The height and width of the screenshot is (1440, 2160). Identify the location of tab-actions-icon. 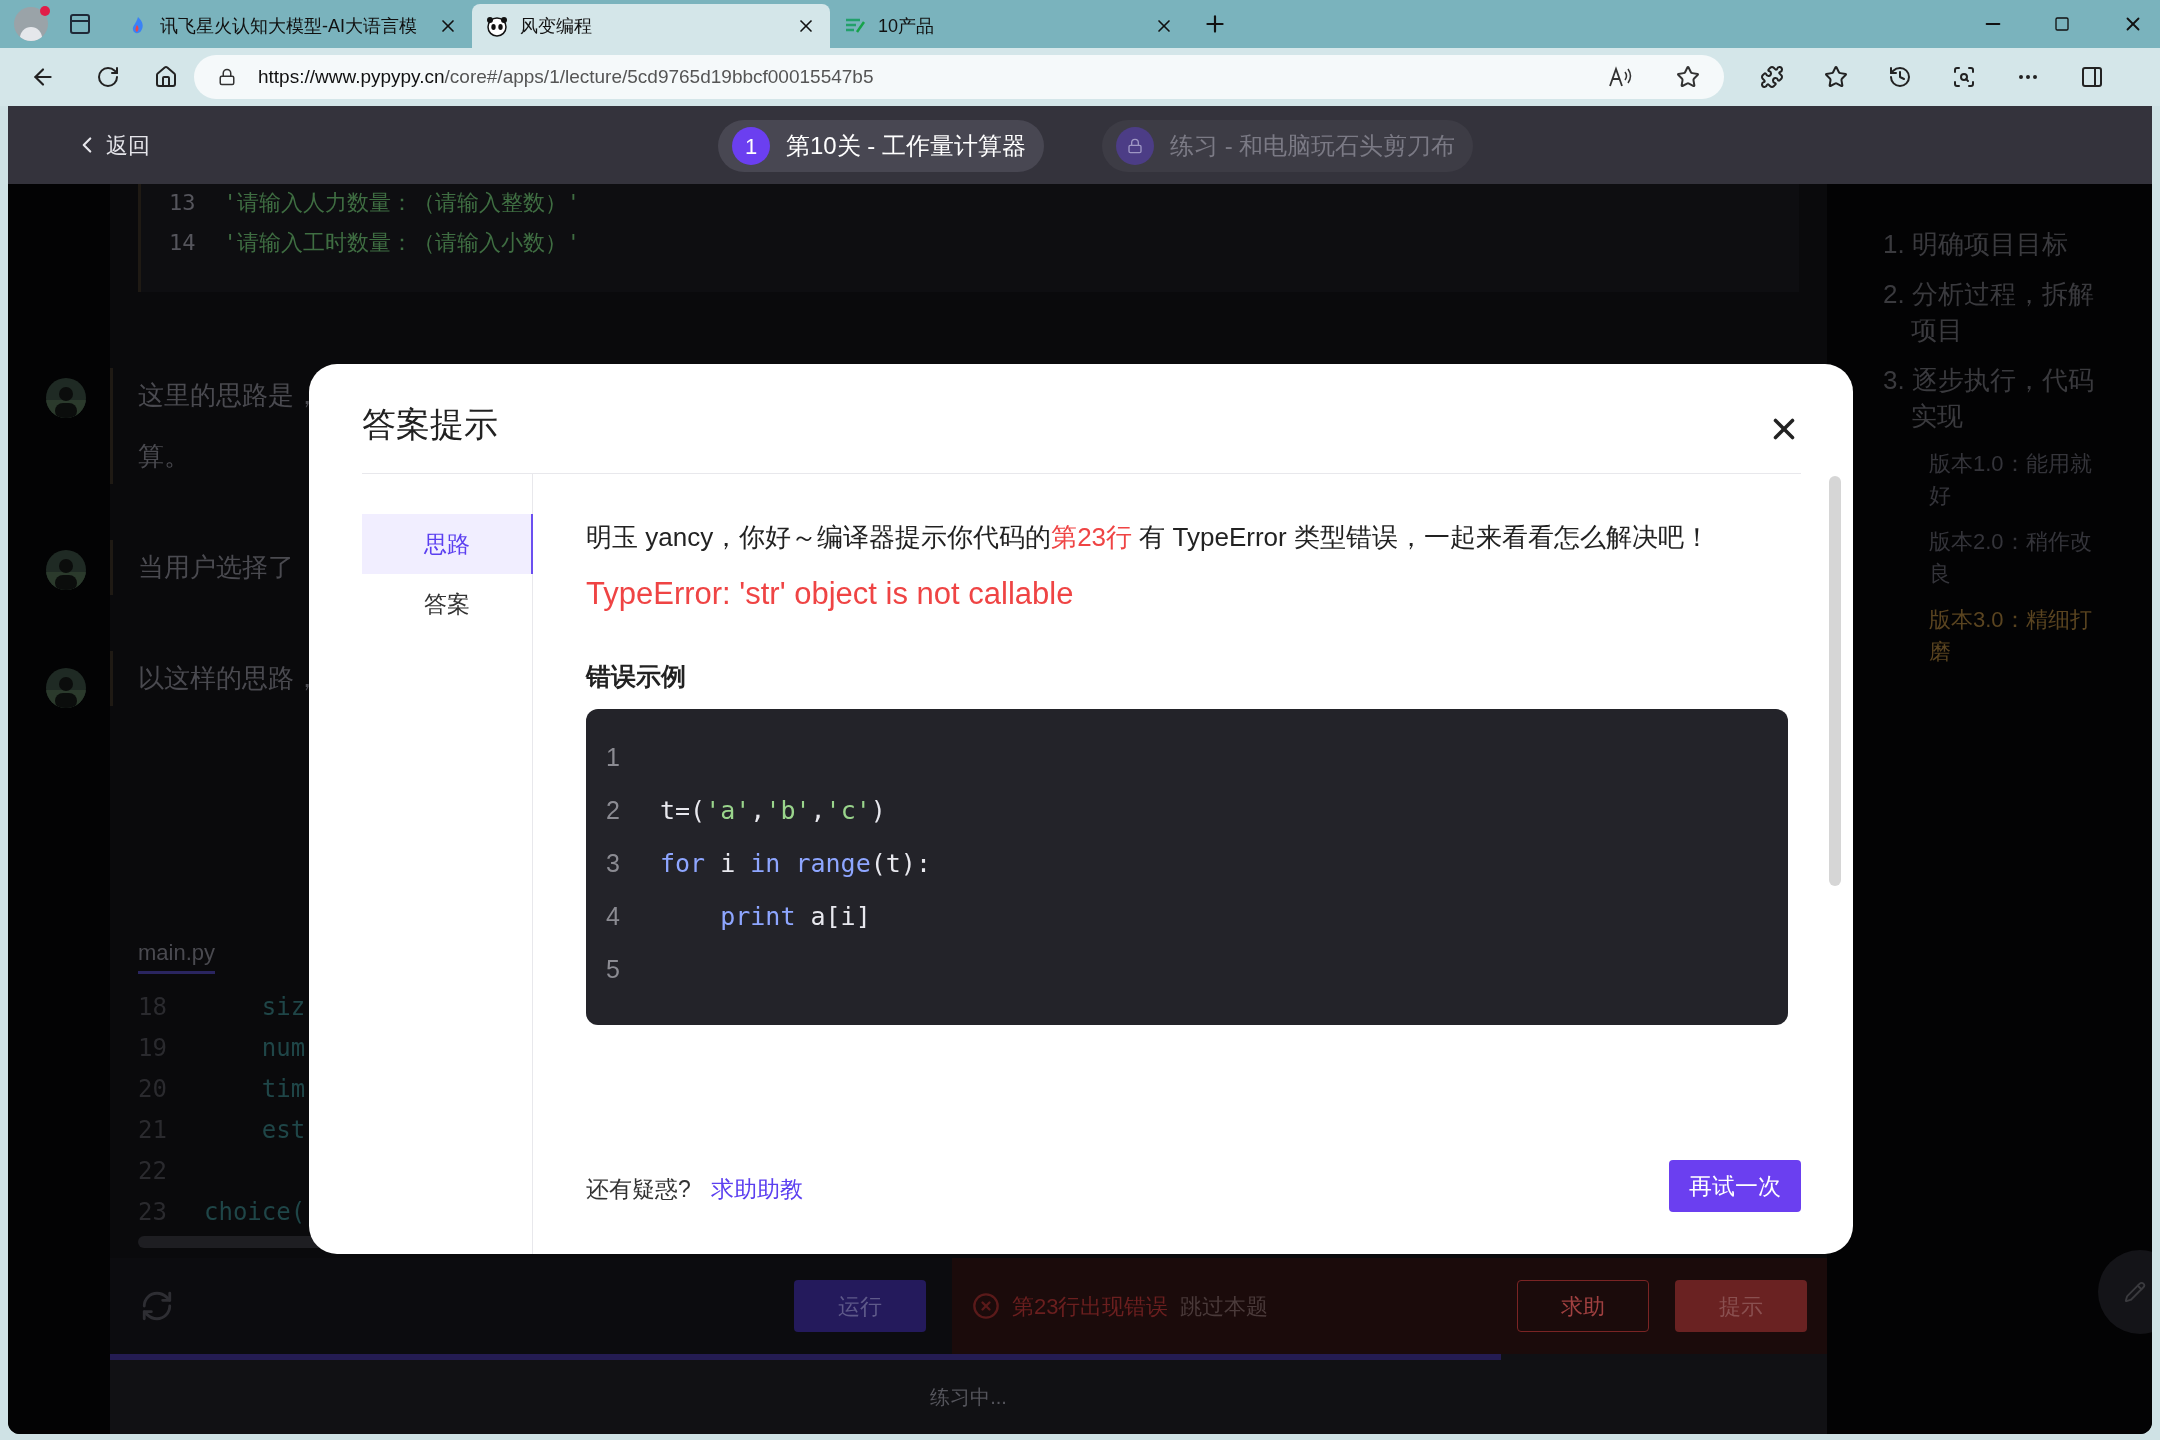
(80, 24).